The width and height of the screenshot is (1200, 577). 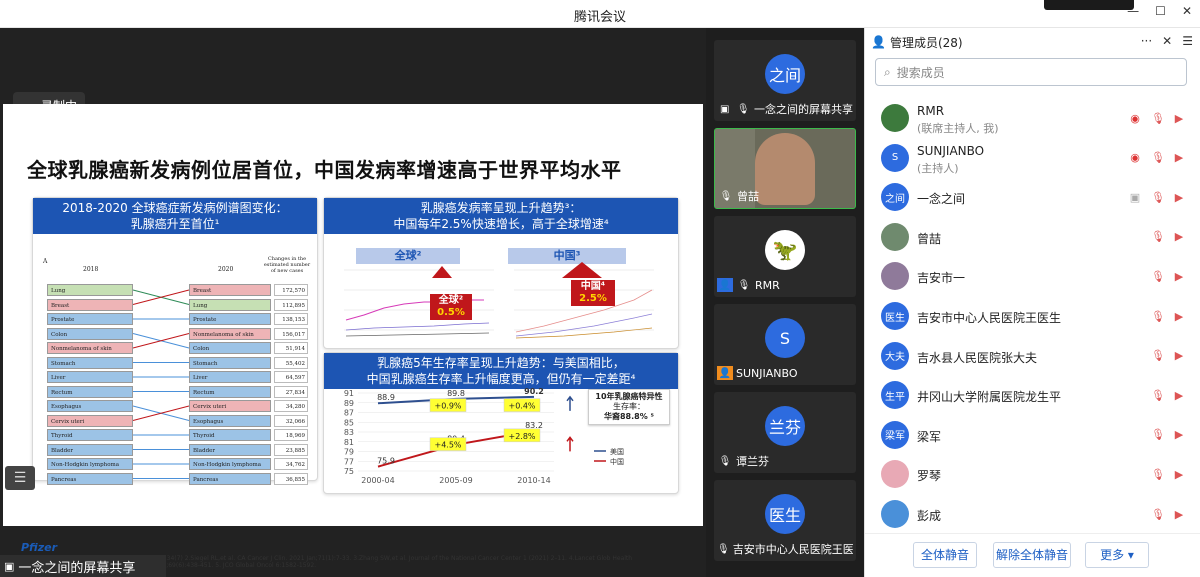 What do you see at coordinates (593, 293) in the screenshot?
I see `china-rate-badge: 中国⁴ 2.5%` at bounding box center [593, 293].